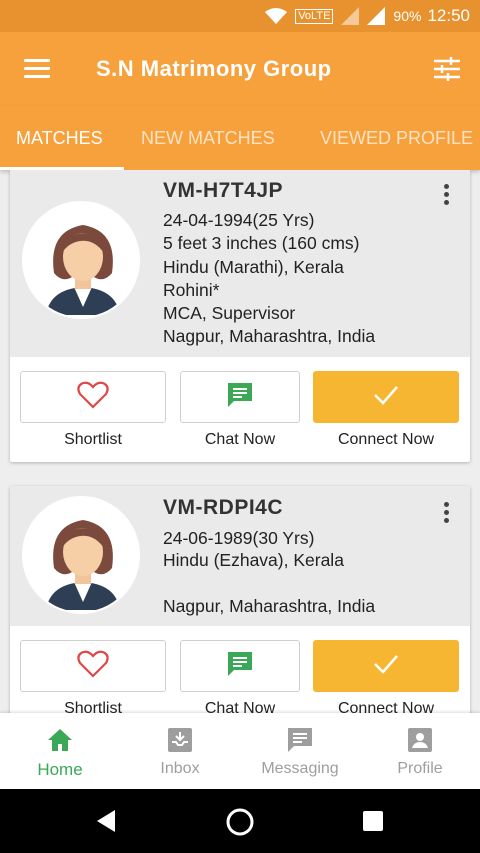 The image size is (480, 853). Describe the element at coordinates (229, 313) in the screenshot. I see `profile-education-occupation: MCA, Supervisor` at that location.